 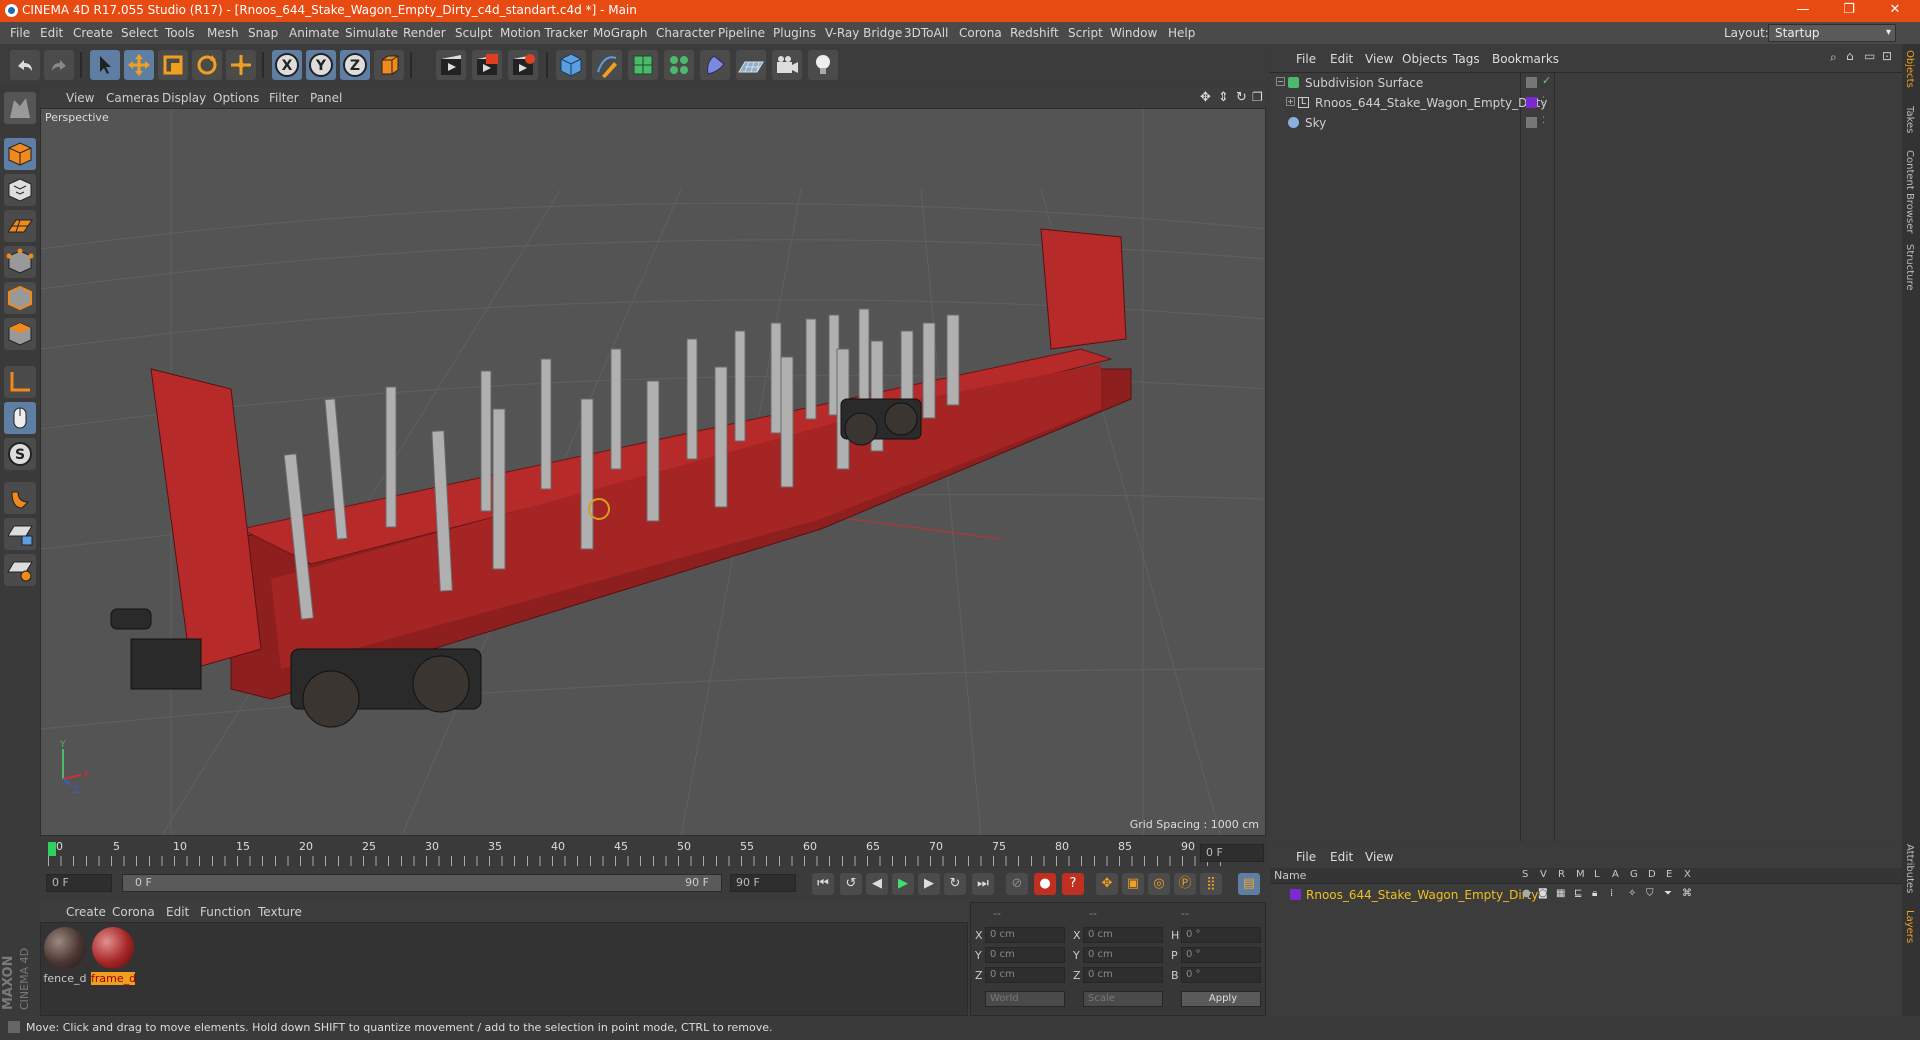 I want to click on generator-flag-icon: ✧, so click(x=1632, y=893).